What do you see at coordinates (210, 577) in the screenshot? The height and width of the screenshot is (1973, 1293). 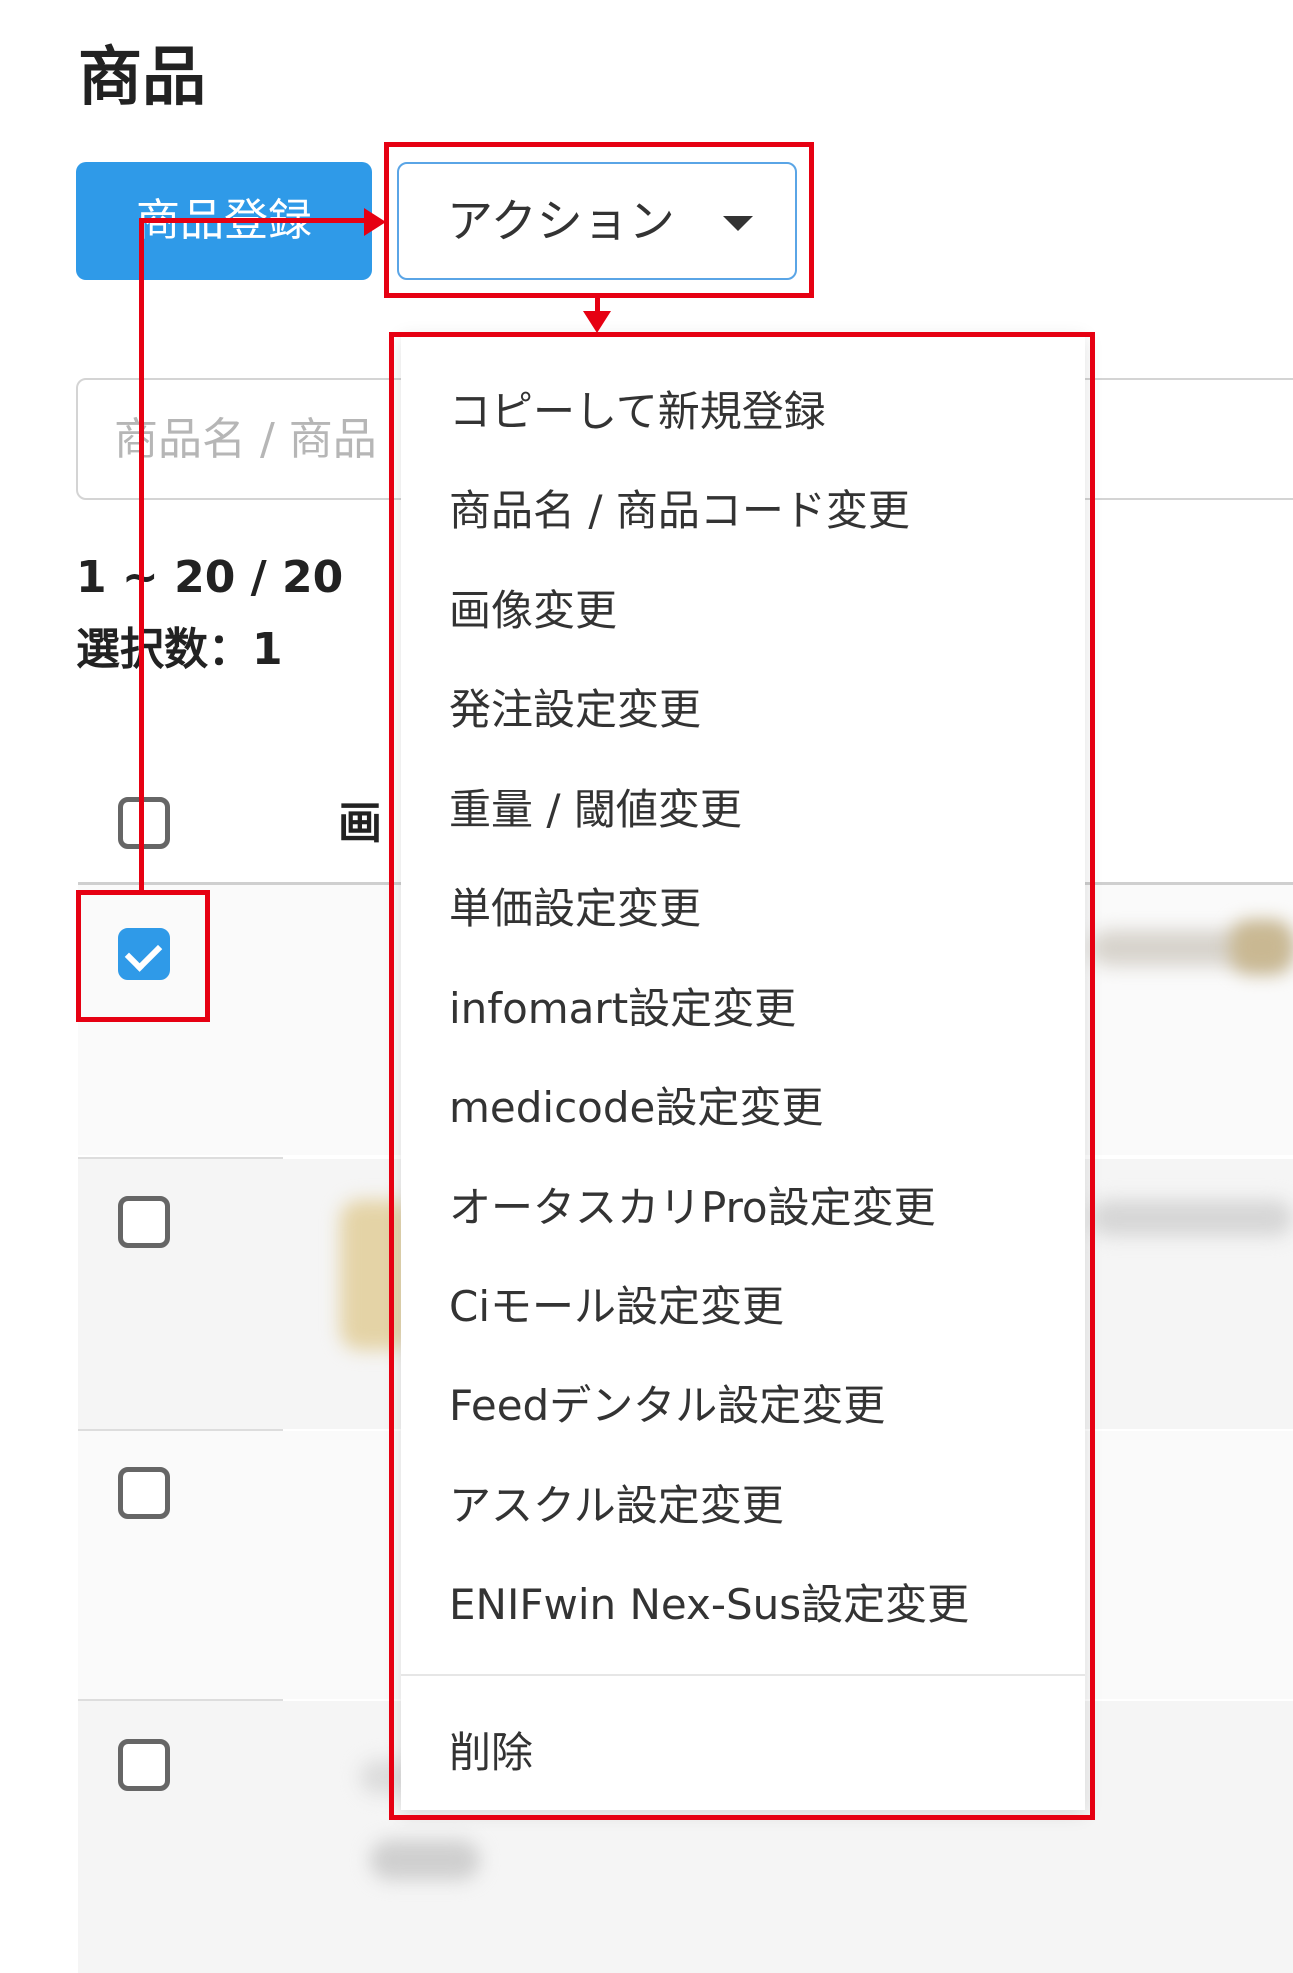 I see `result-count: 1 ~ 20 / 20` at bounding box center [210, 577].